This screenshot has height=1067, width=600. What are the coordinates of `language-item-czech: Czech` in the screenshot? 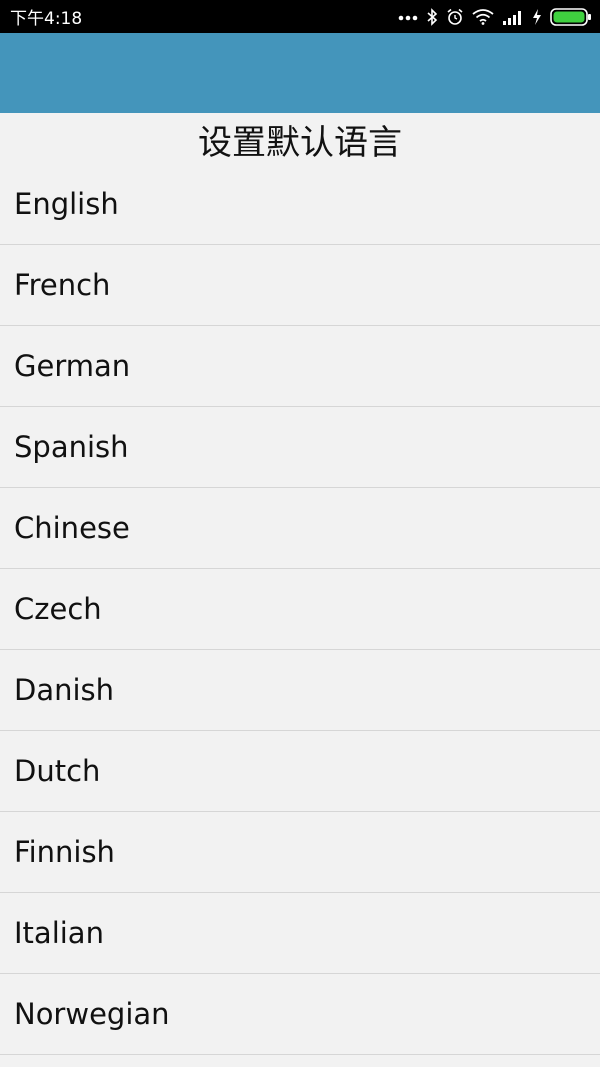 It's located at (300, 609).